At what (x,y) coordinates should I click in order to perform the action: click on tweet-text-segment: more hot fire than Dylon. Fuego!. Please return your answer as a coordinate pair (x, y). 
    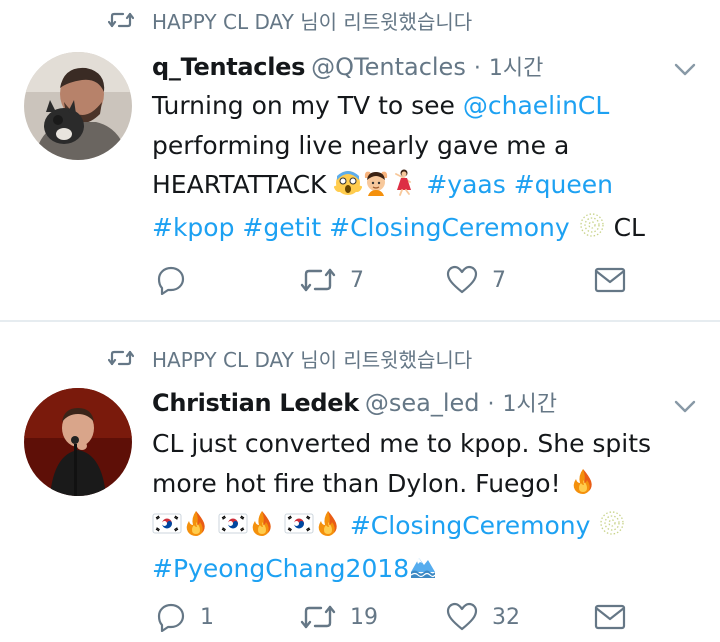
    Looking at the image, I should click on (360, 483).